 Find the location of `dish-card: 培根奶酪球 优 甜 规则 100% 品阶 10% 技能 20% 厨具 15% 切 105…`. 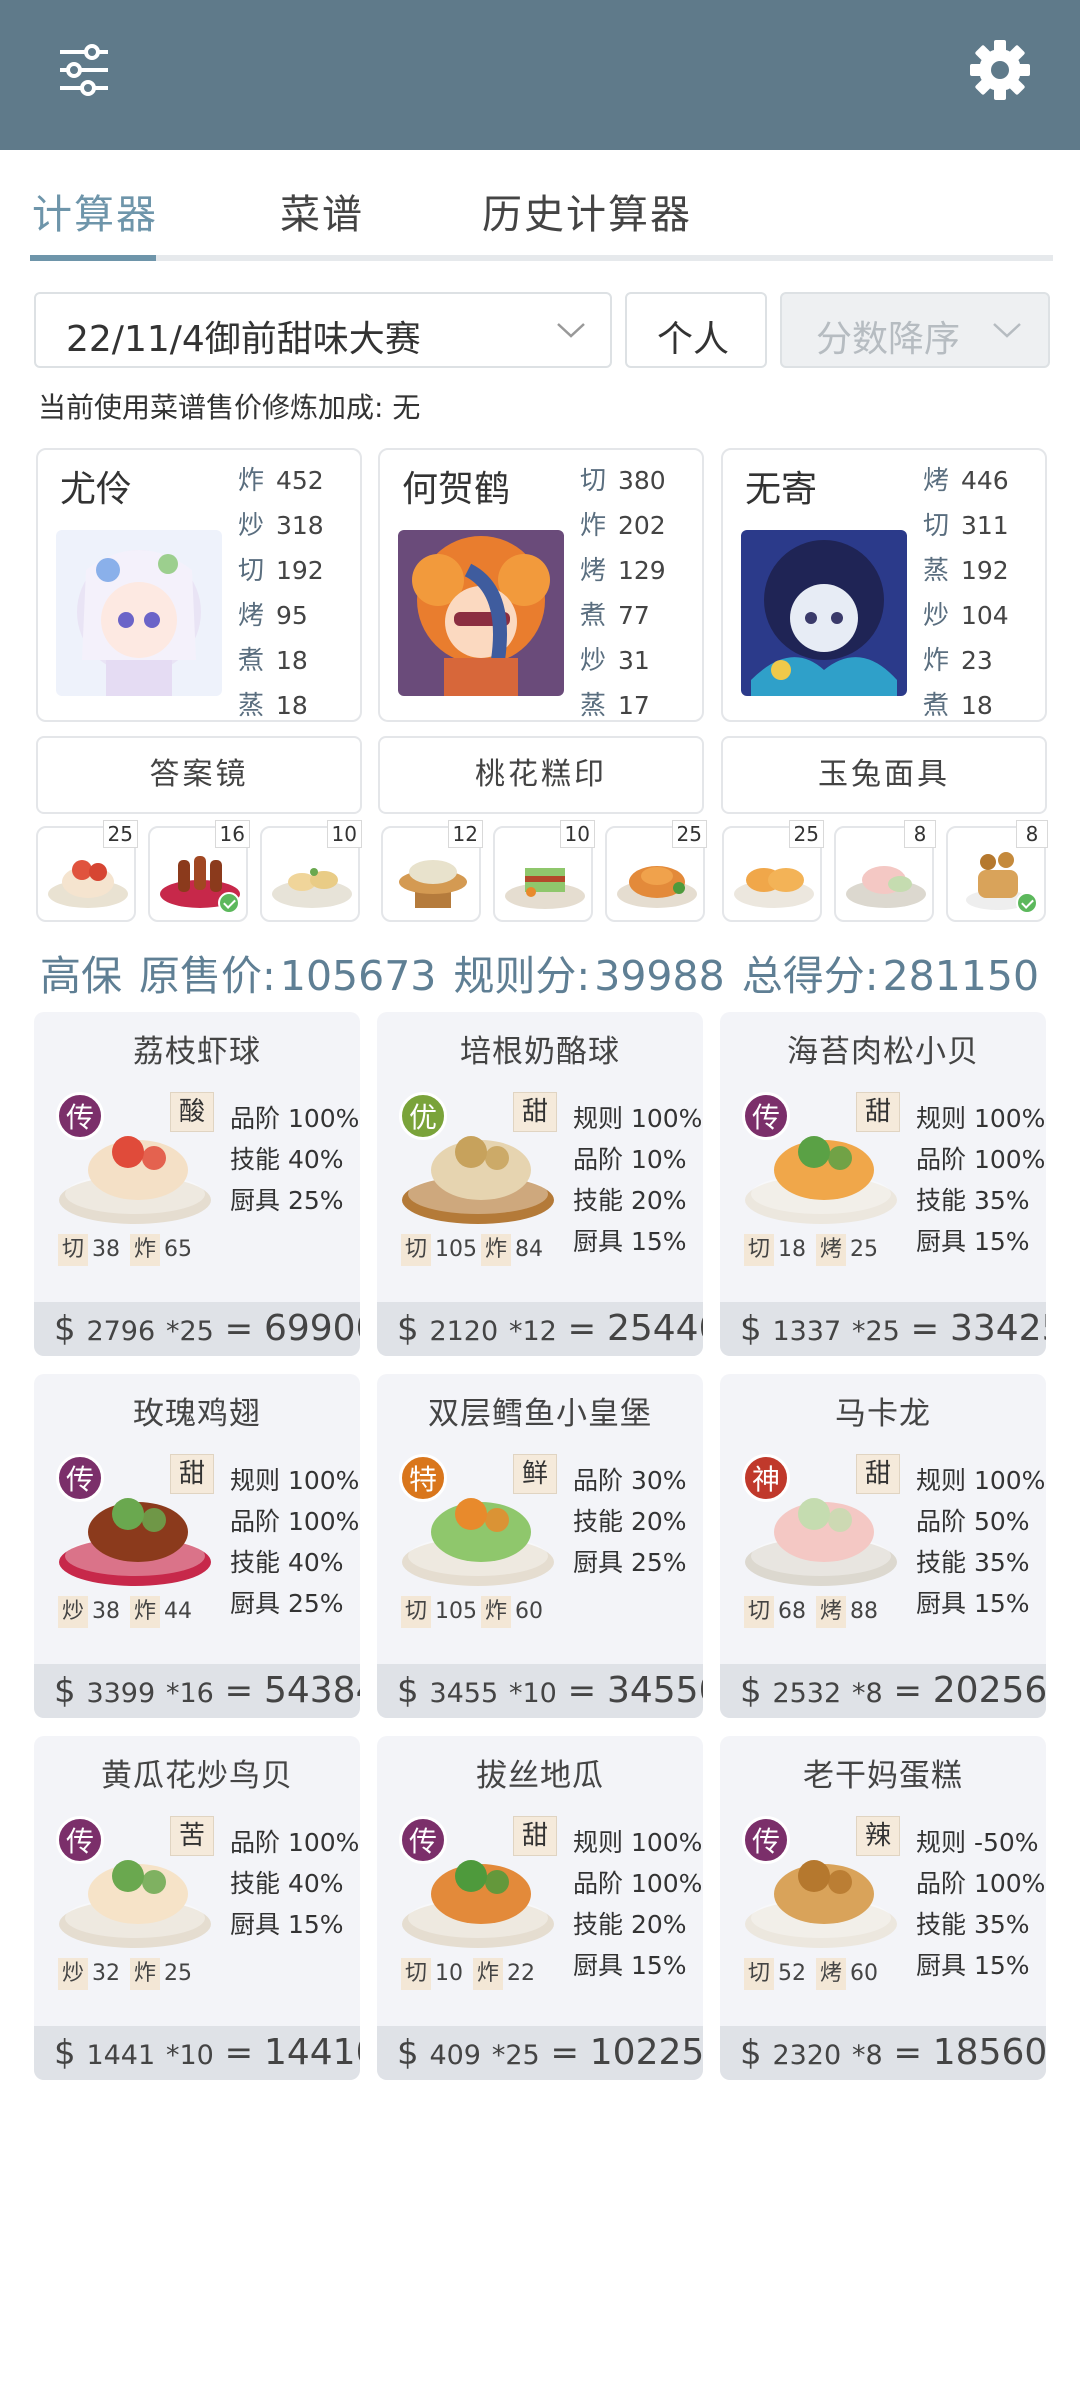

dish-card: 培根奶酪球 优 甜 规则 100% 品阶 10% 技能 20% 厨具 15% 切 105… is located at coordinates (540, 1184).